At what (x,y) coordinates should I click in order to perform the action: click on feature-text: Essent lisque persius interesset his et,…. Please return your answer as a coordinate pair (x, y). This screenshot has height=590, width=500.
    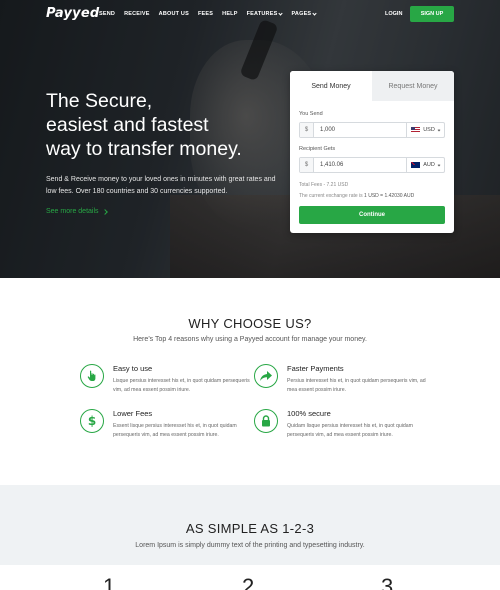
    Looking at the image, I should click on (175, 430).